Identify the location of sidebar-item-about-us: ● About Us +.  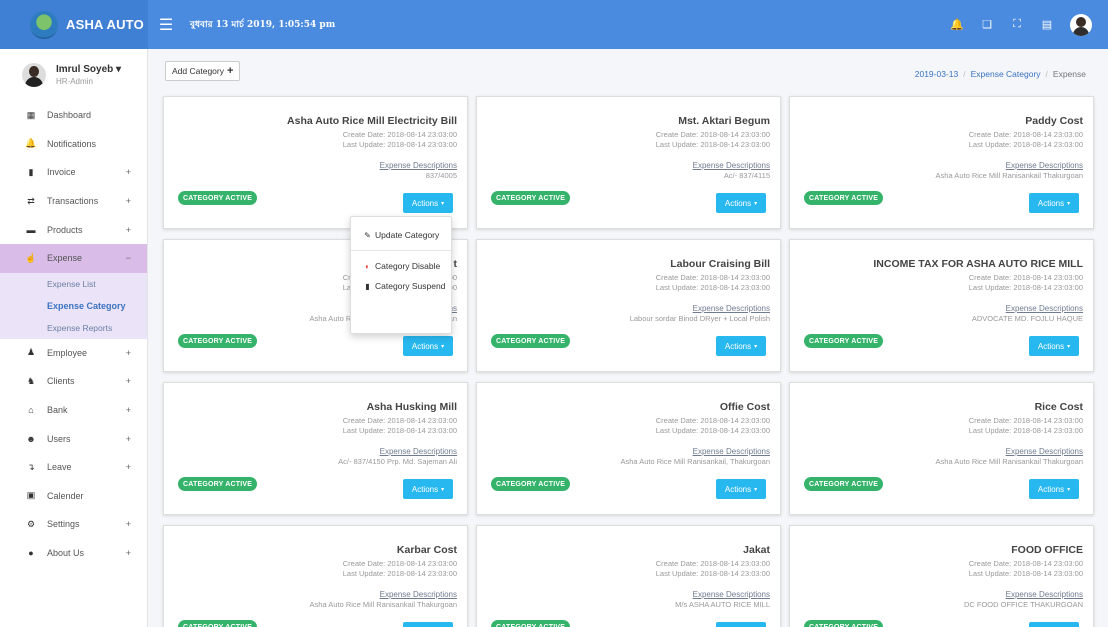
(73, 553).